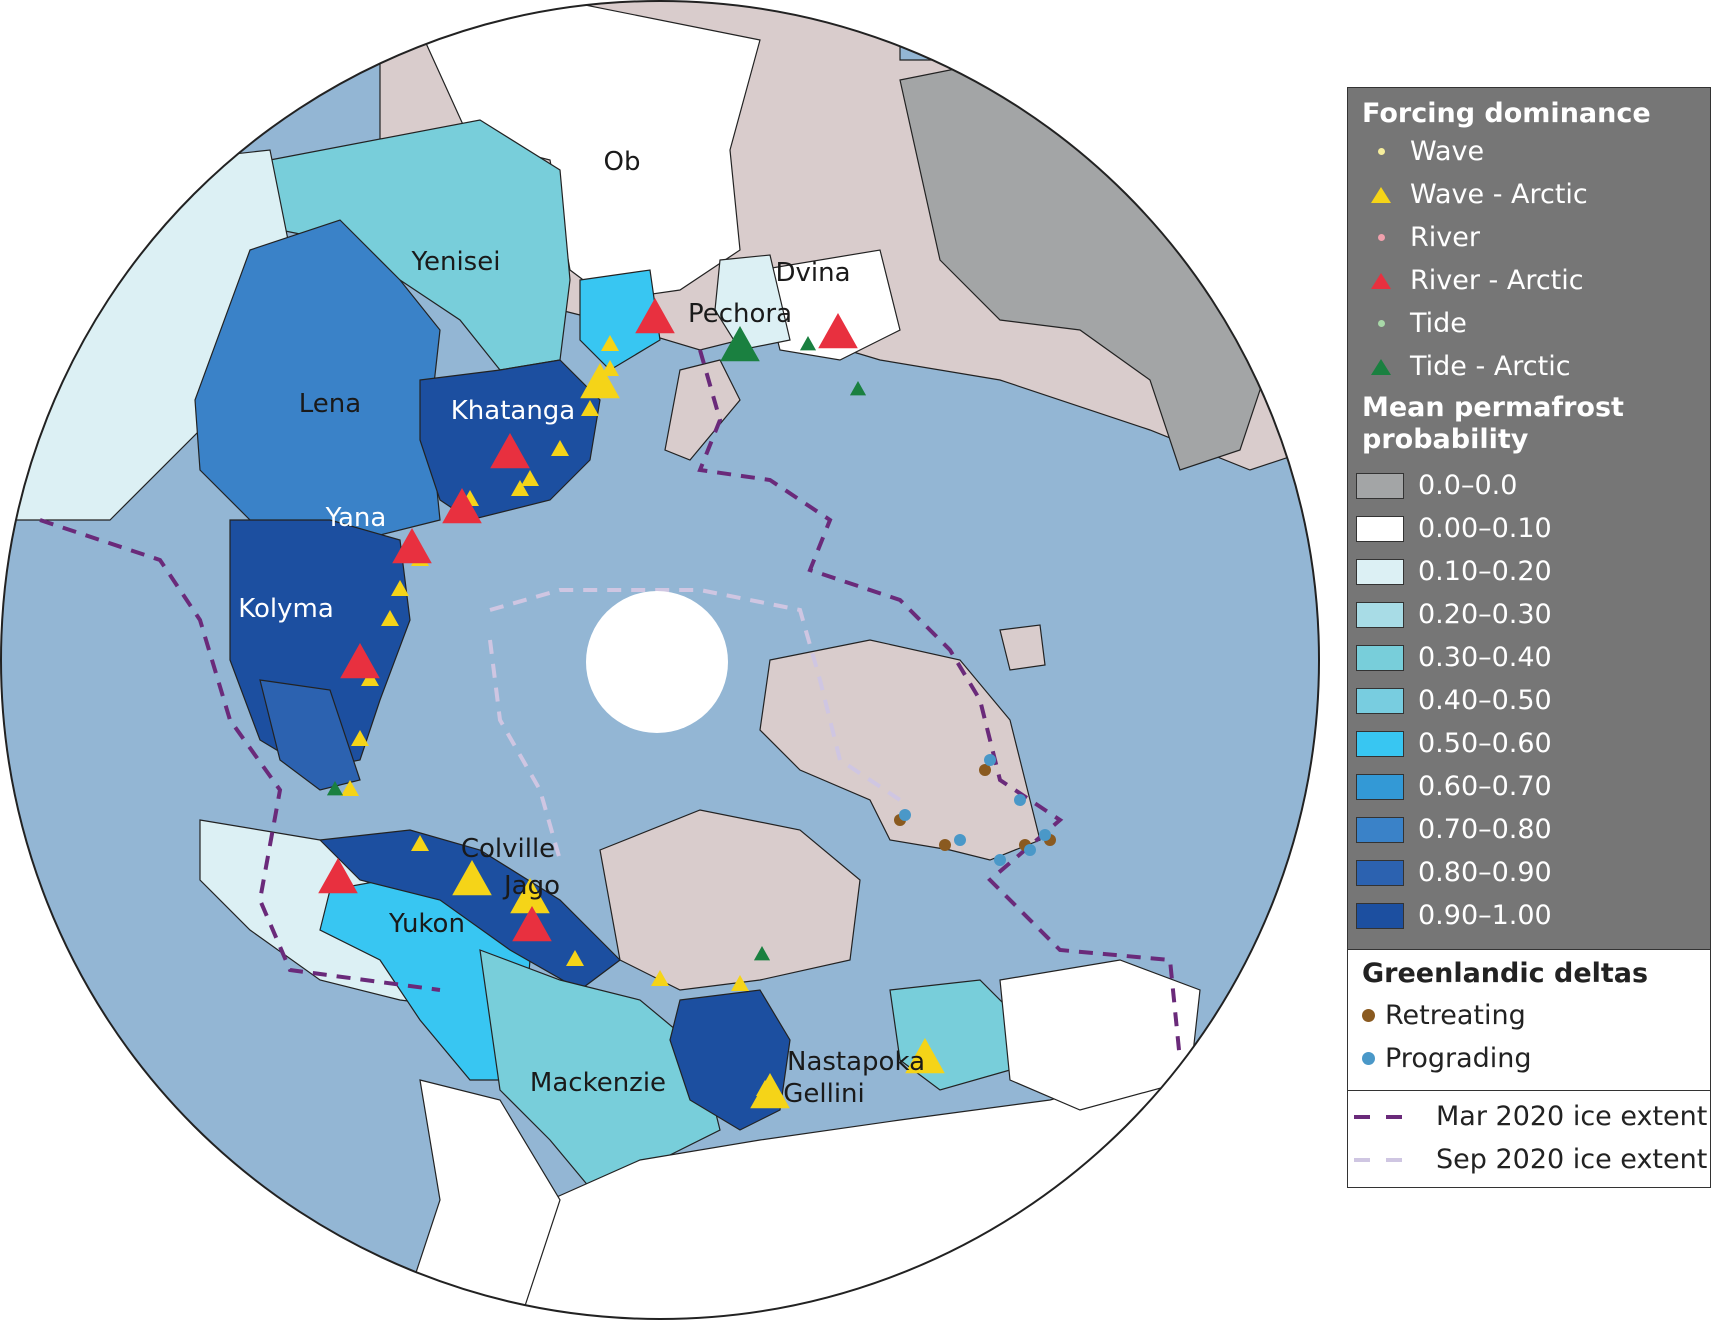 Image resolution: width=1711 pixels, height=1321 pixels. I want to click on legend-label: Retreating, so click(1455, 1015).